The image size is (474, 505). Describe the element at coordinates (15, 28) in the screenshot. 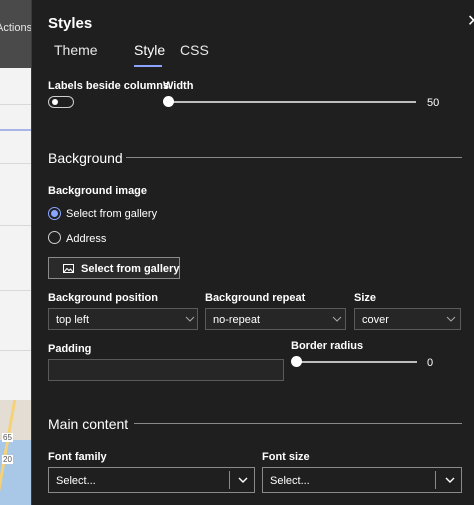

I see `background-actions-label: Actions` at that location.